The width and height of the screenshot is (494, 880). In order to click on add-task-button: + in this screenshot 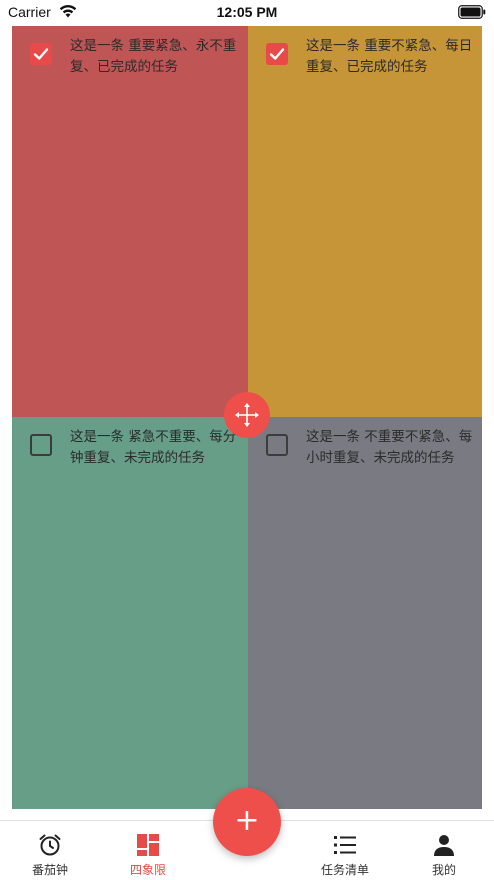, I will do `click(247, 822)`.